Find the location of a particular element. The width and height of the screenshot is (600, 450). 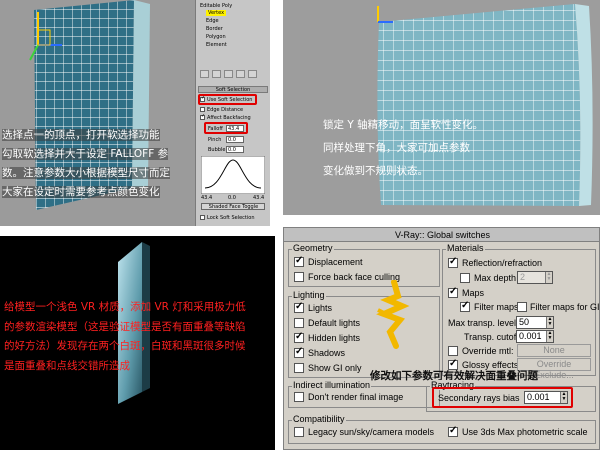

caption-line: 是面重叠和点线交错所造成 is located at coordinates (67, 365).